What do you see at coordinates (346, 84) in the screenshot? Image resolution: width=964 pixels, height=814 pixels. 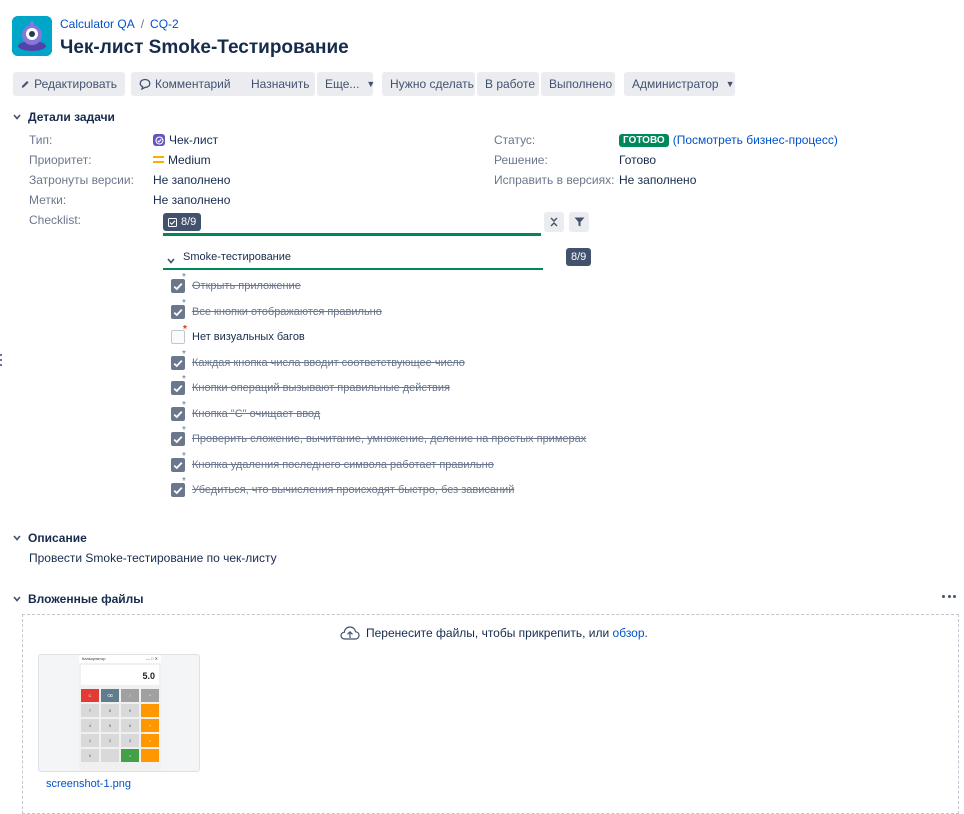 I see `more-dropdown: Еще... ▼` at bounding box center [346, 84].